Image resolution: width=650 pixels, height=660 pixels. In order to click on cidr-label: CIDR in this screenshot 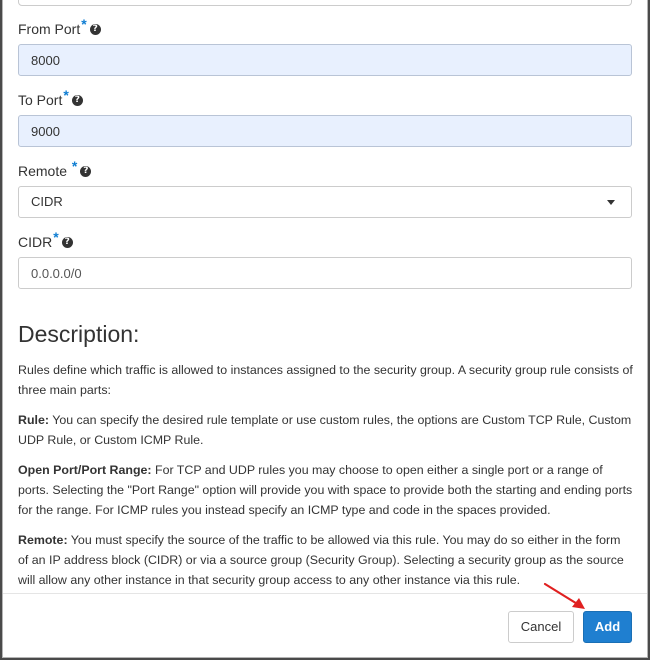, I will do `click(35, 242)`.